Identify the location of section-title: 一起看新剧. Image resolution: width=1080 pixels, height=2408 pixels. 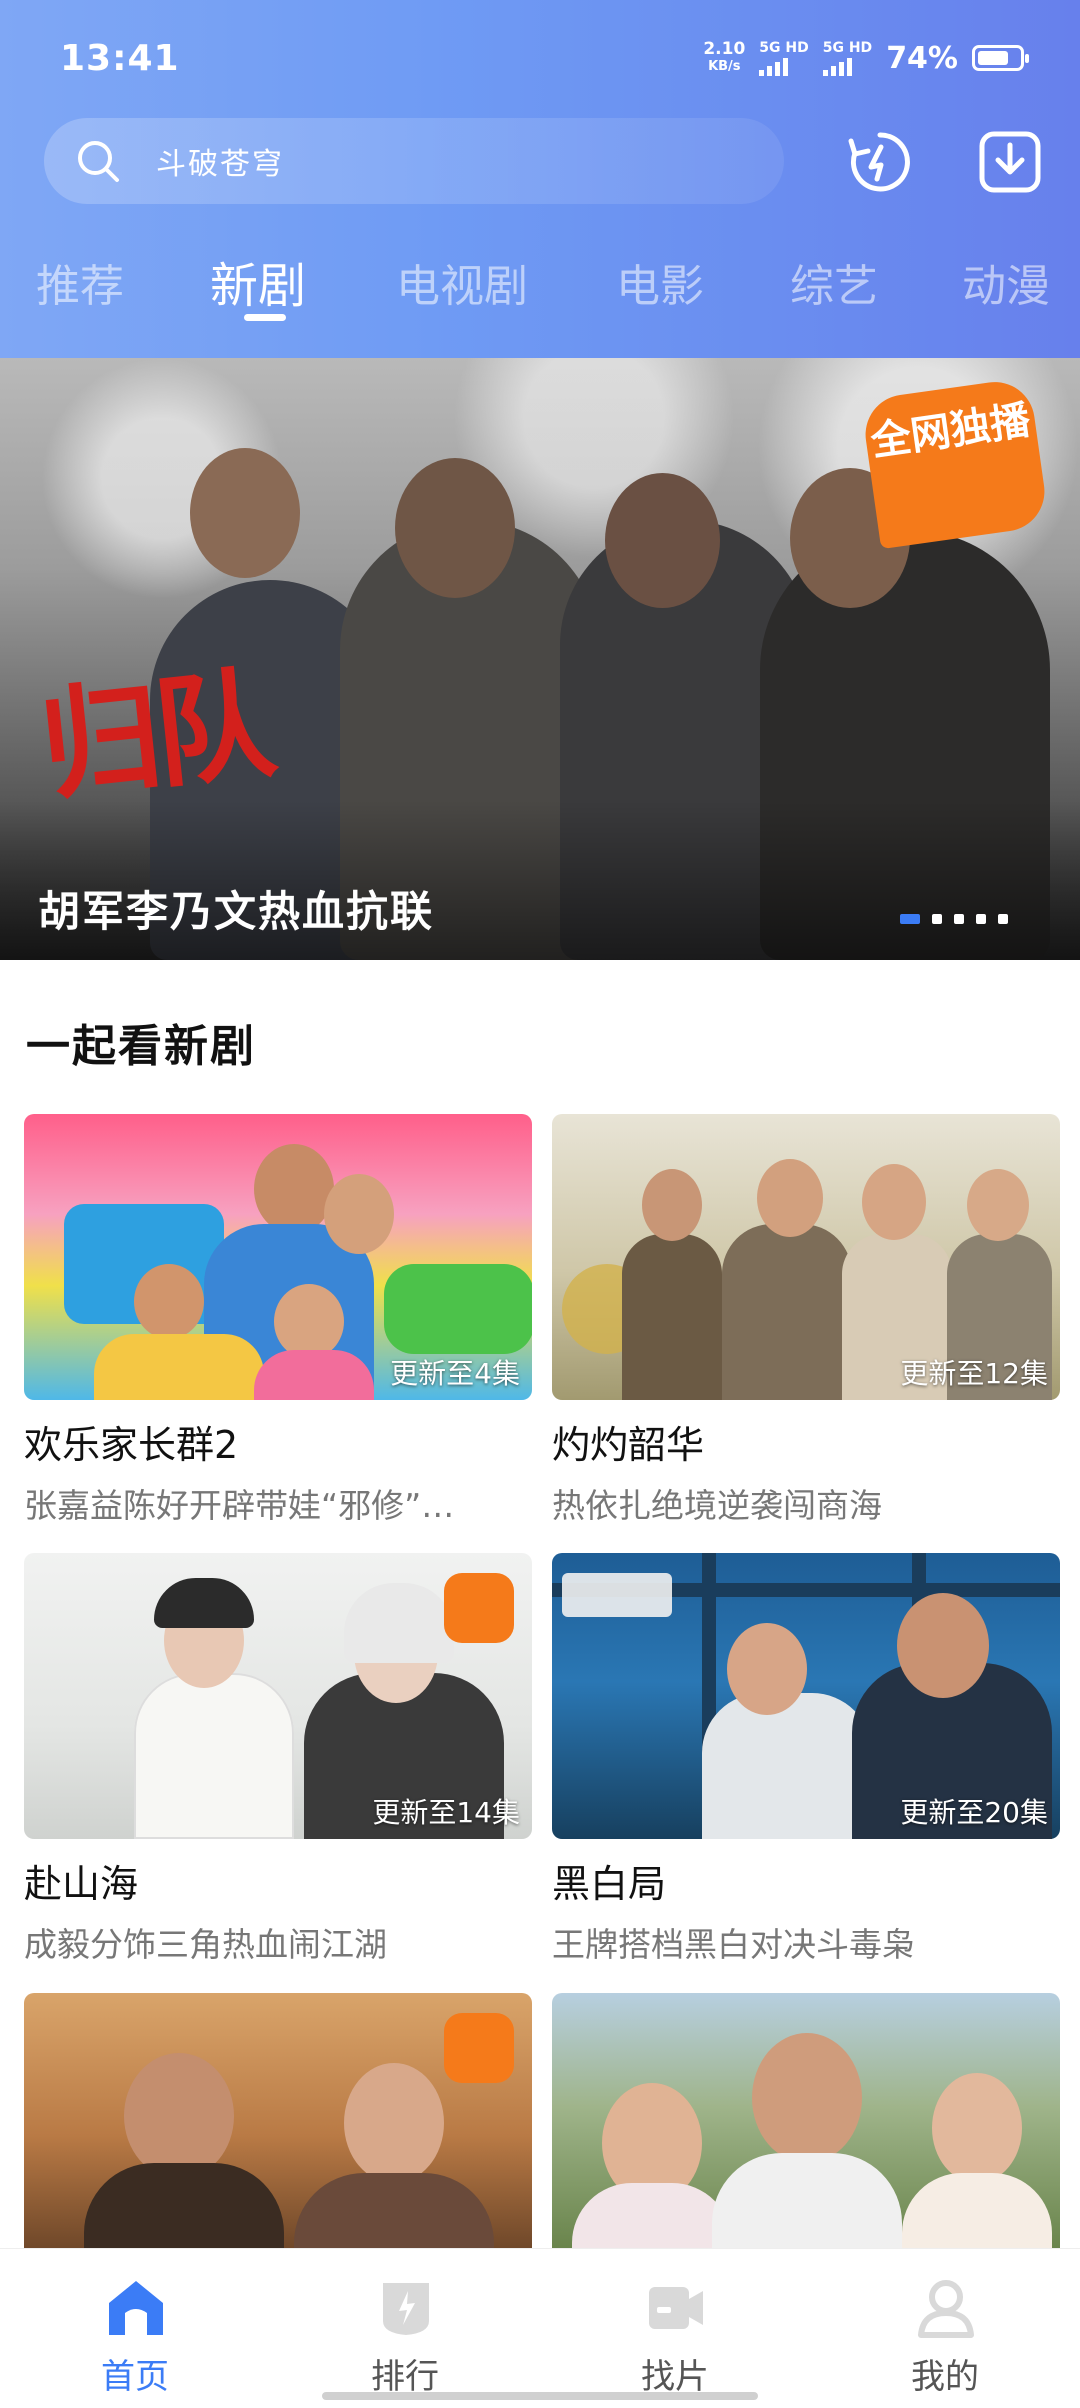
(141, 1046).